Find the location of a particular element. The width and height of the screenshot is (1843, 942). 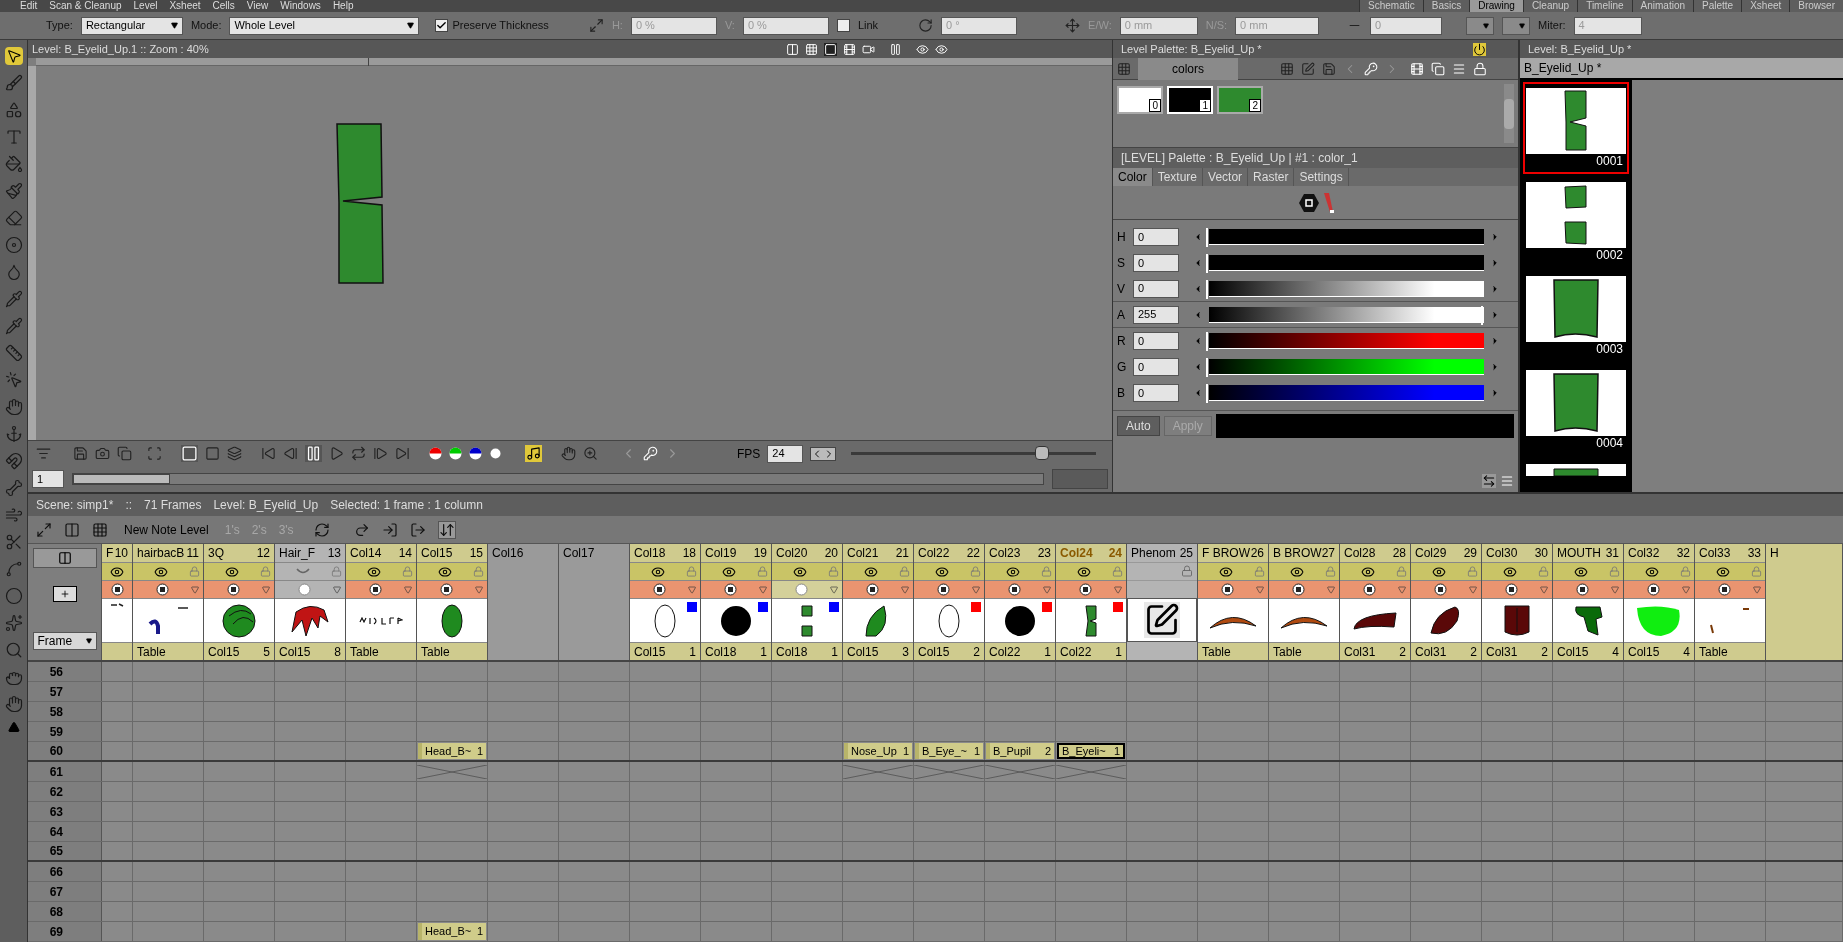

spline-icon is located at coordinates (13, 568).